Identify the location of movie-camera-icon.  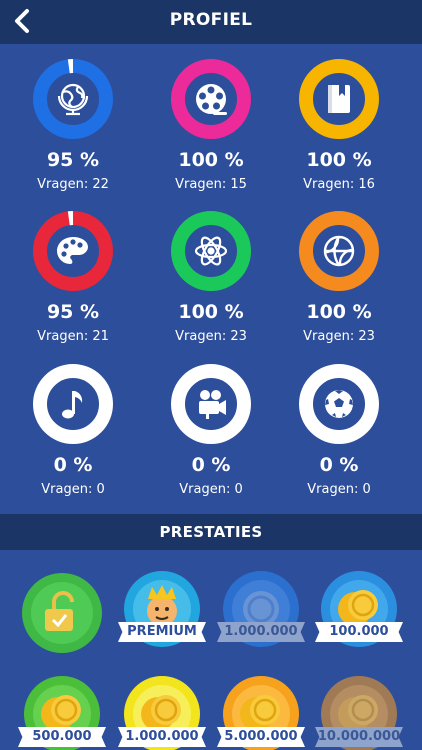
(212, 404).